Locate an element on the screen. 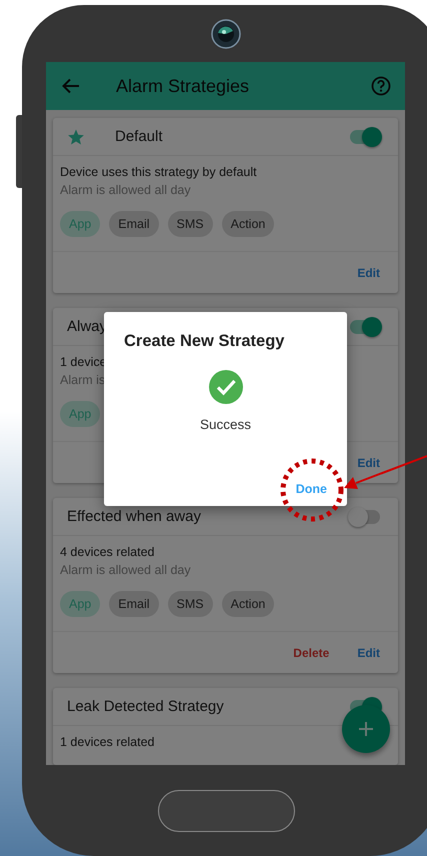 This screenshot has width=427, height=856. strategy-title: Default is located at coordinates (139, 136).